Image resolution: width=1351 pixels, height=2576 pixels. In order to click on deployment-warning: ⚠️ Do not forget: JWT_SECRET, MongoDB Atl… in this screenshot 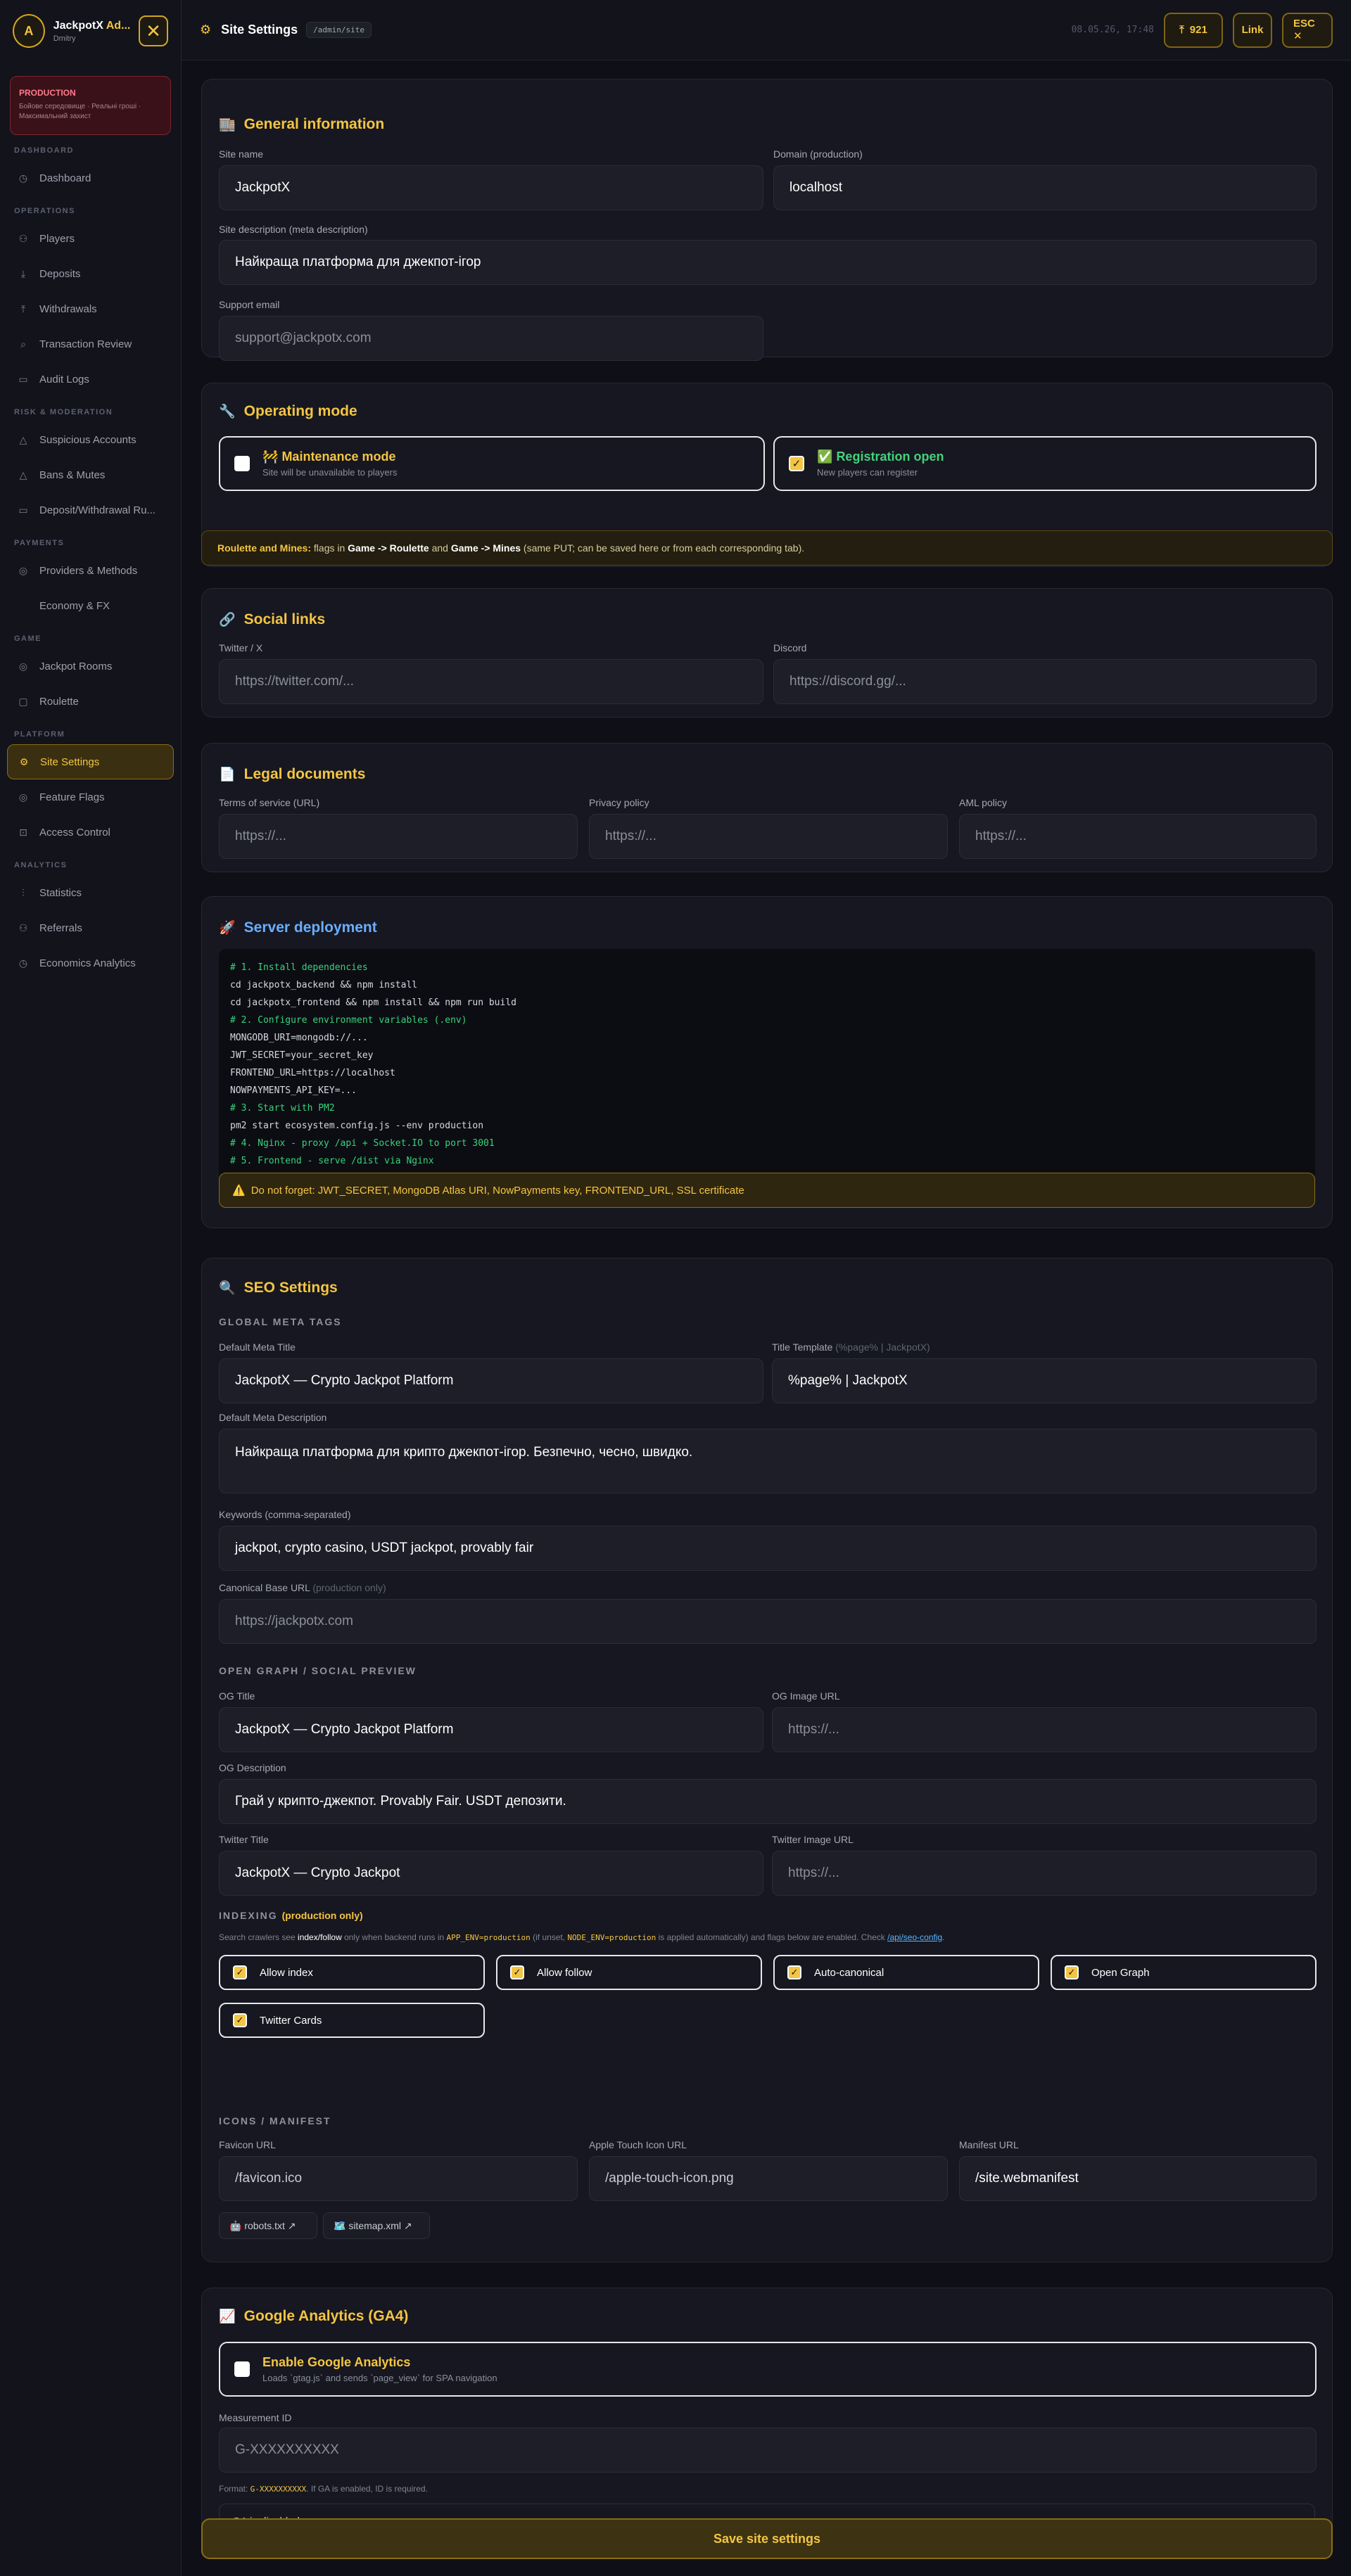, I will do `click(767, 1190)`.